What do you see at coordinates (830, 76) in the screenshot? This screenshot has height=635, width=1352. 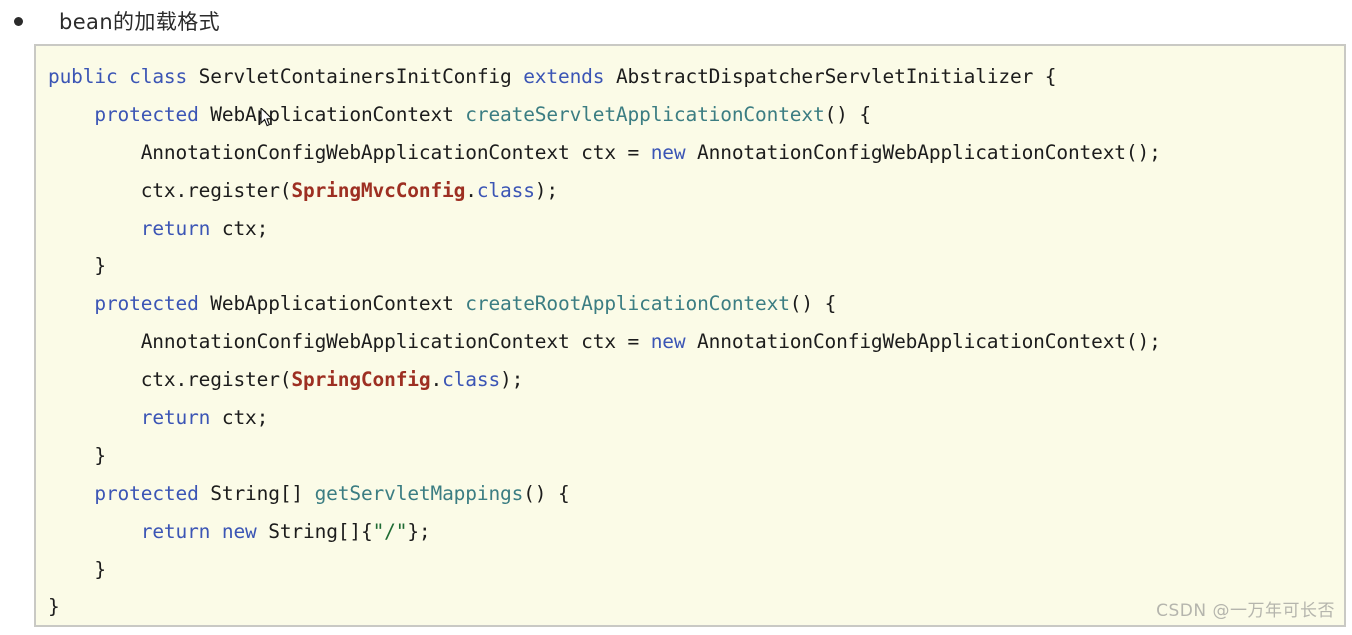 I see `code-token: AbstractDispatcherServletInitializer {` at bounding box center [830, 76].